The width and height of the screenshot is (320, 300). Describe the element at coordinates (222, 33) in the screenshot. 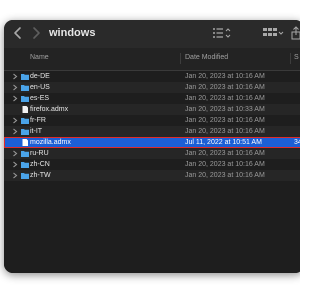

I see `list-view-icon` at that location.